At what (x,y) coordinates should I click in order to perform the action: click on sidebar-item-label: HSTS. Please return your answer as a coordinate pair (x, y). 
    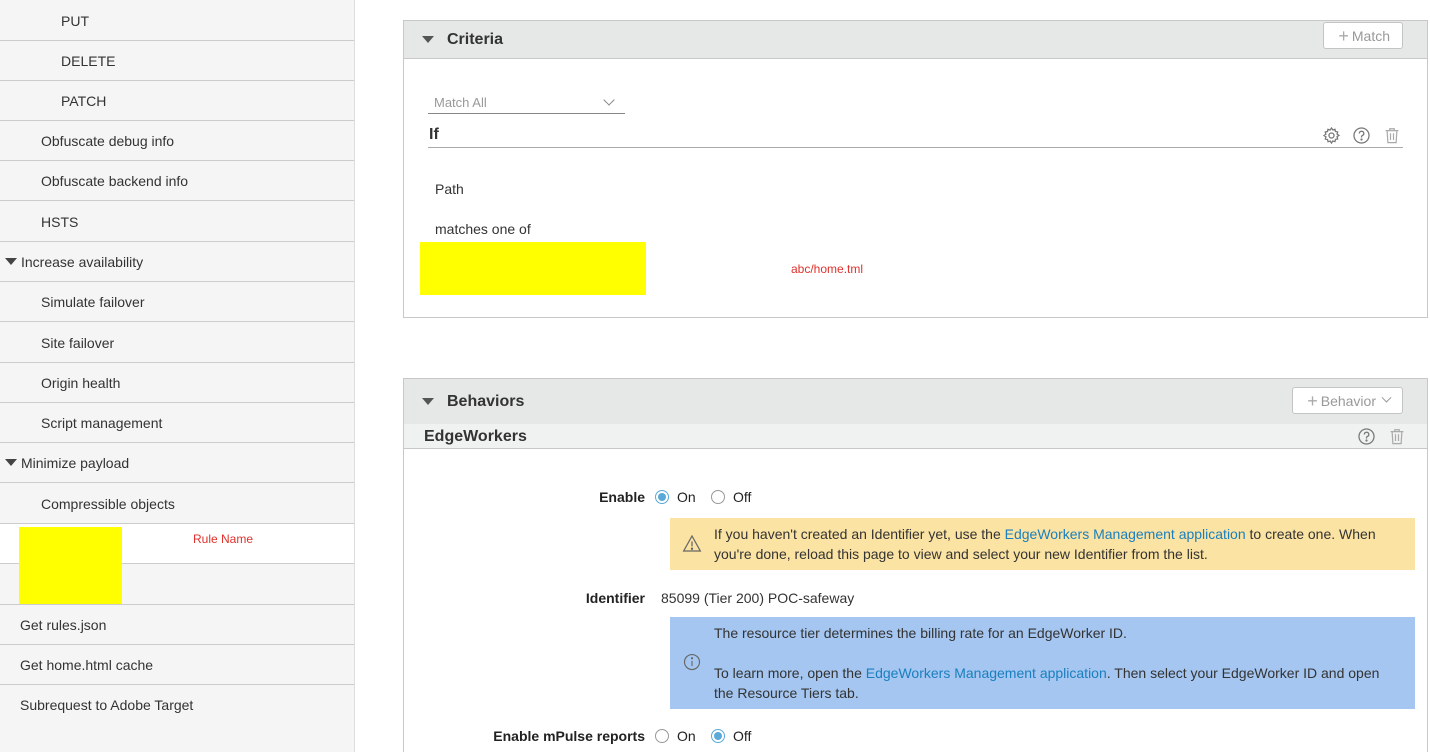
    Looking at the image, I should click on (60, 221).